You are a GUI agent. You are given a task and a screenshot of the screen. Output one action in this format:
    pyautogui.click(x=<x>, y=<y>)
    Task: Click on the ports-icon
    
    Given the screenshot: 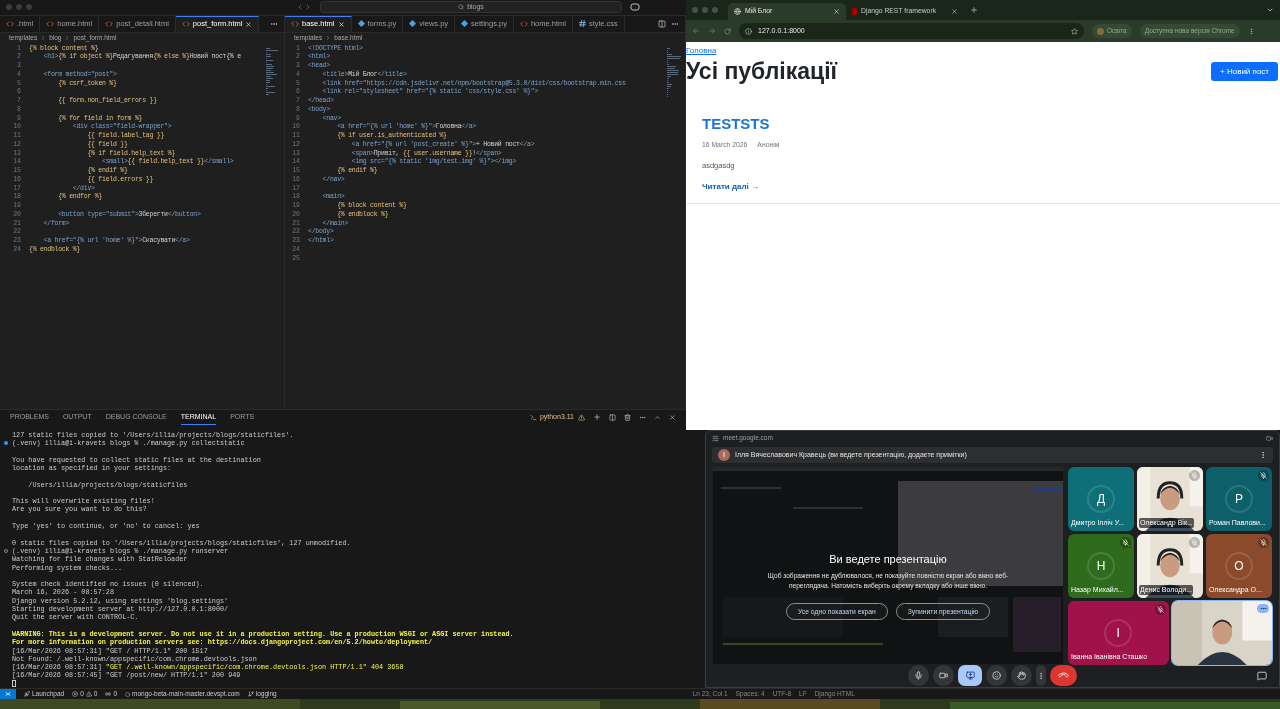 What is the action you would take?
    pyautogui.click(x=108, y=694)
    